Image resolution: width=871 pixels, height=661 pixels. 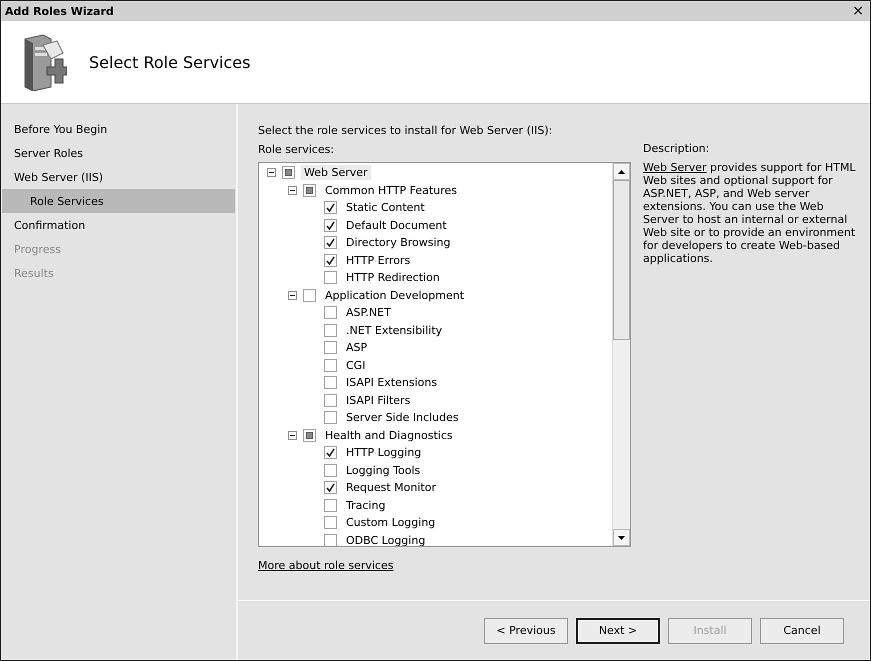 What do you see at coordinates (391, 382) in the screenshot?
I see `tree-item: ISAPI Extensions` at bounding box center [391, 382].